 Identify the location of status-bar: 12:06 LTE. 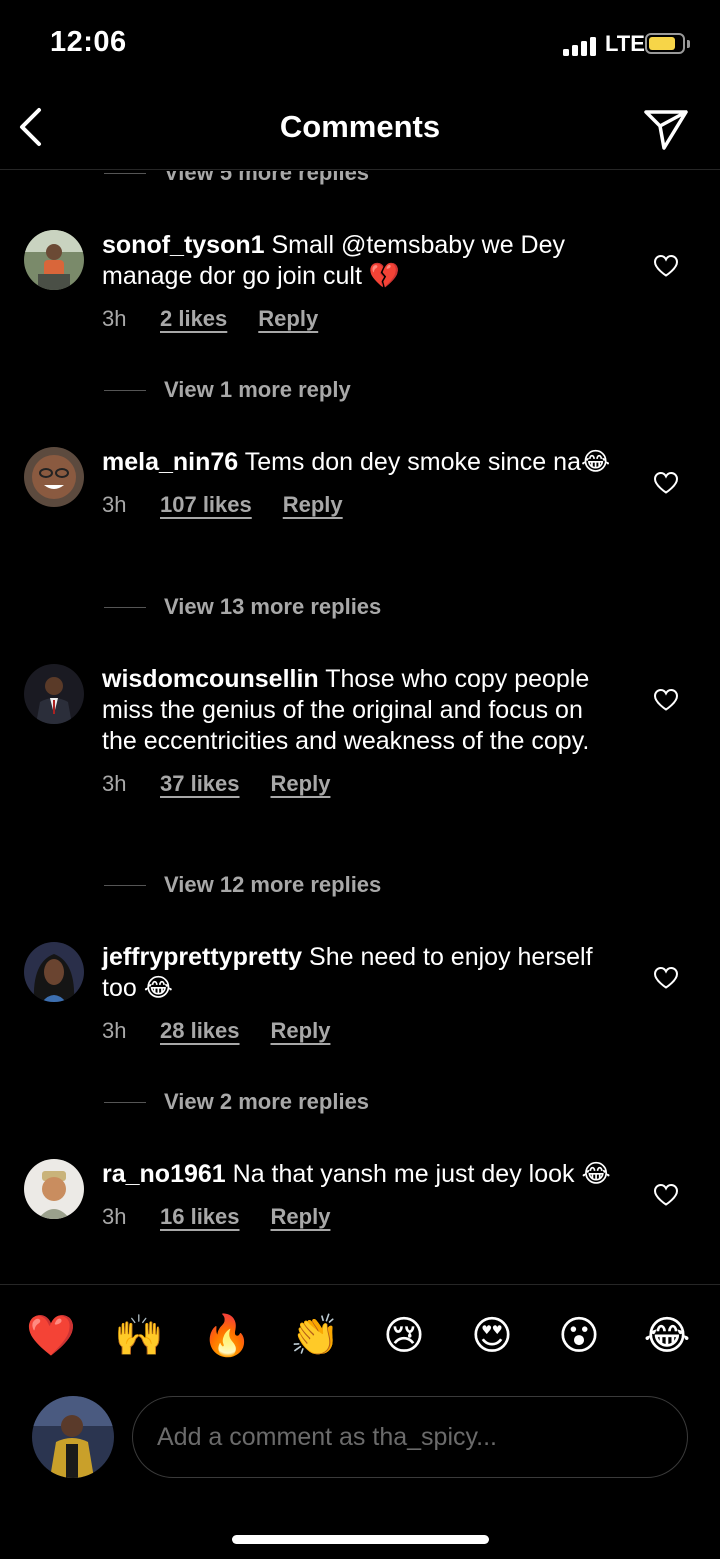
(360, 45).